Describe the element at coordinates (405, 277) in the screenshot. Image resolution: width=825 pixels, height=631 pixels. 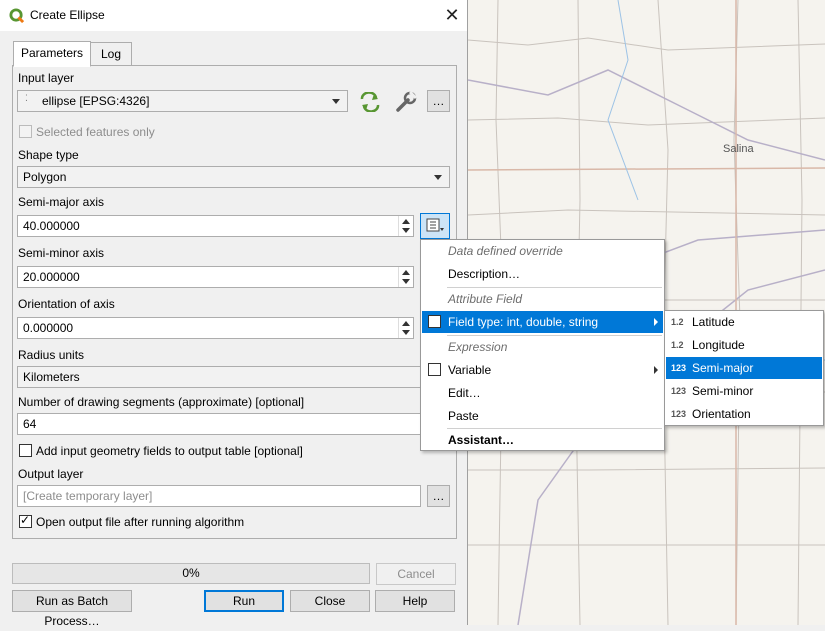
I see `semi-minor-spinner` at that location.